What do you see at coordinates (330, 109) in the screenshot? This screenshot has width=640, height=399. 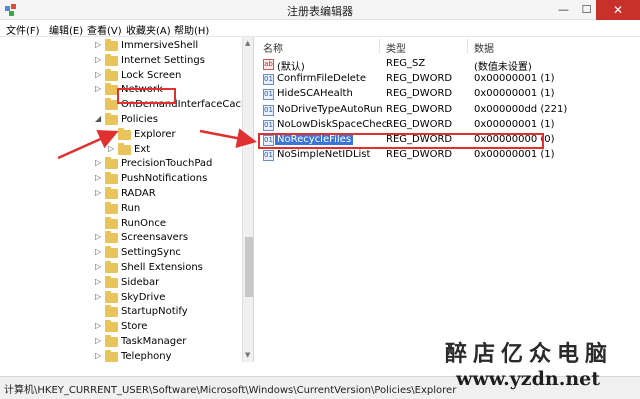 I see `value-name: NoDriveTypeAutoRun` at bounding box center [330, 109].